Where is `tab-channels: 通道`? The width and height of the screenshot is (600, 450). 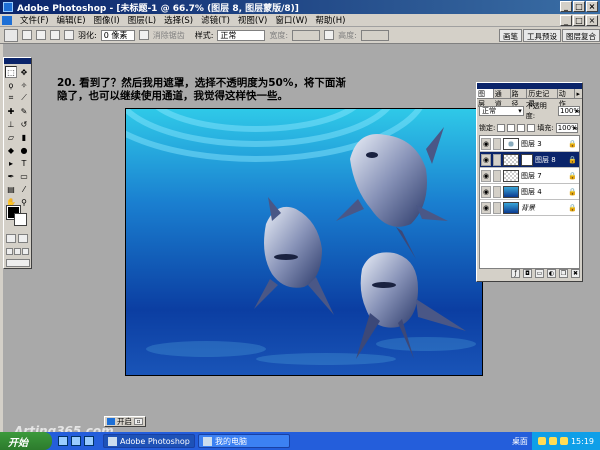 tab-channels: 通道 is located at coordinates (502, 98).